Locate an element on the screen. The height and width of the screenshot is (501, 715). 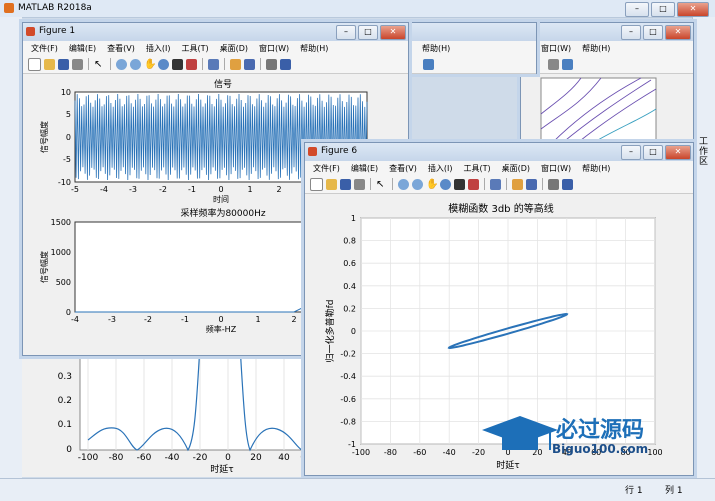
figure-right: – □ ✕ 窗口(W) 帮助(H) is located at coordinates (607, 85).